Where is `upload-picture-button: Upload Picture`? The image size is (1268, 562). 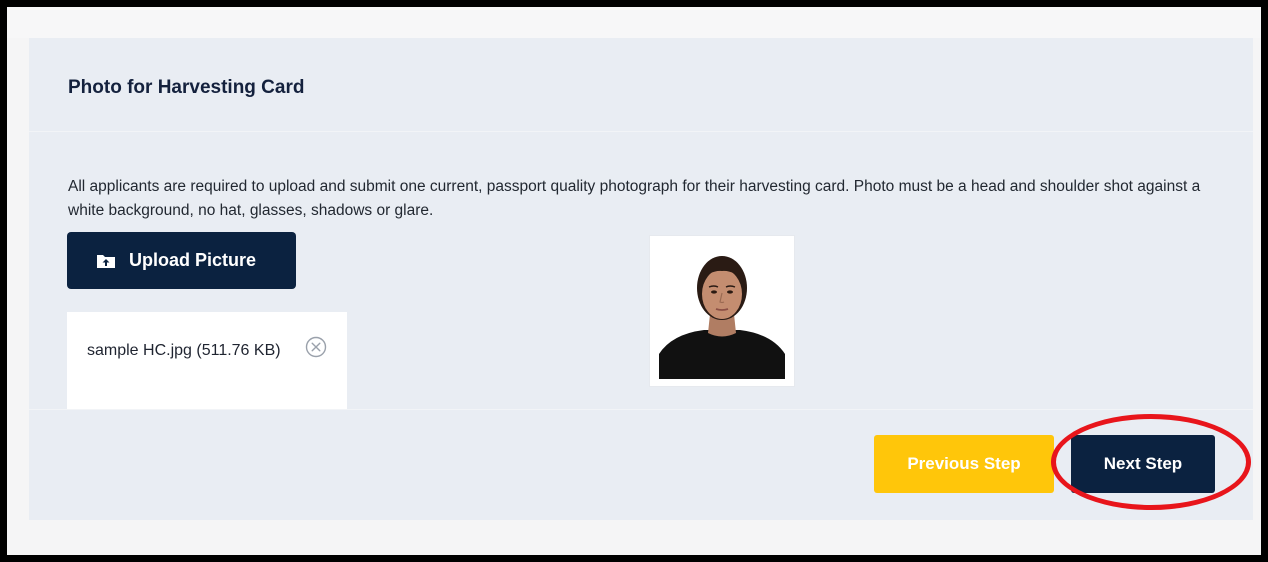 upload-picture-button: Upload Picture is located at coordinates (181, 260).